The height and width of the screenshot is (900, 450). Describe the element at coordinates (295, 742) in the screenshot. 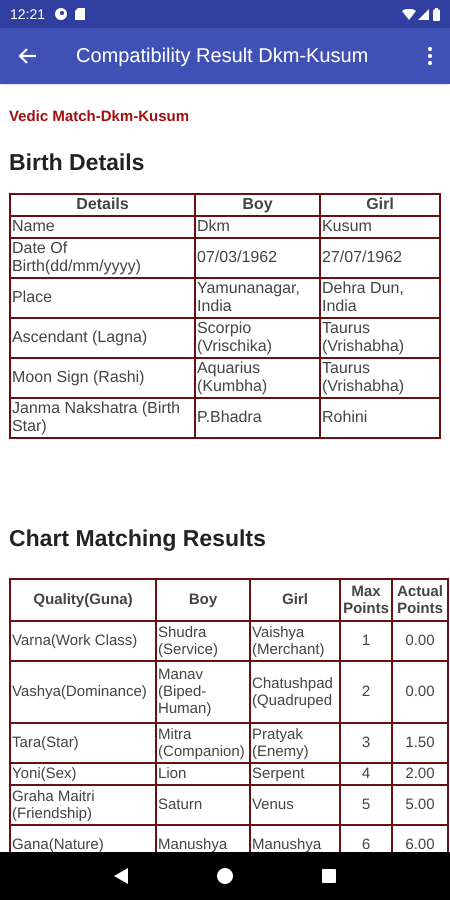

I see `table-cell: Pratyak (Enemy)` at that location.